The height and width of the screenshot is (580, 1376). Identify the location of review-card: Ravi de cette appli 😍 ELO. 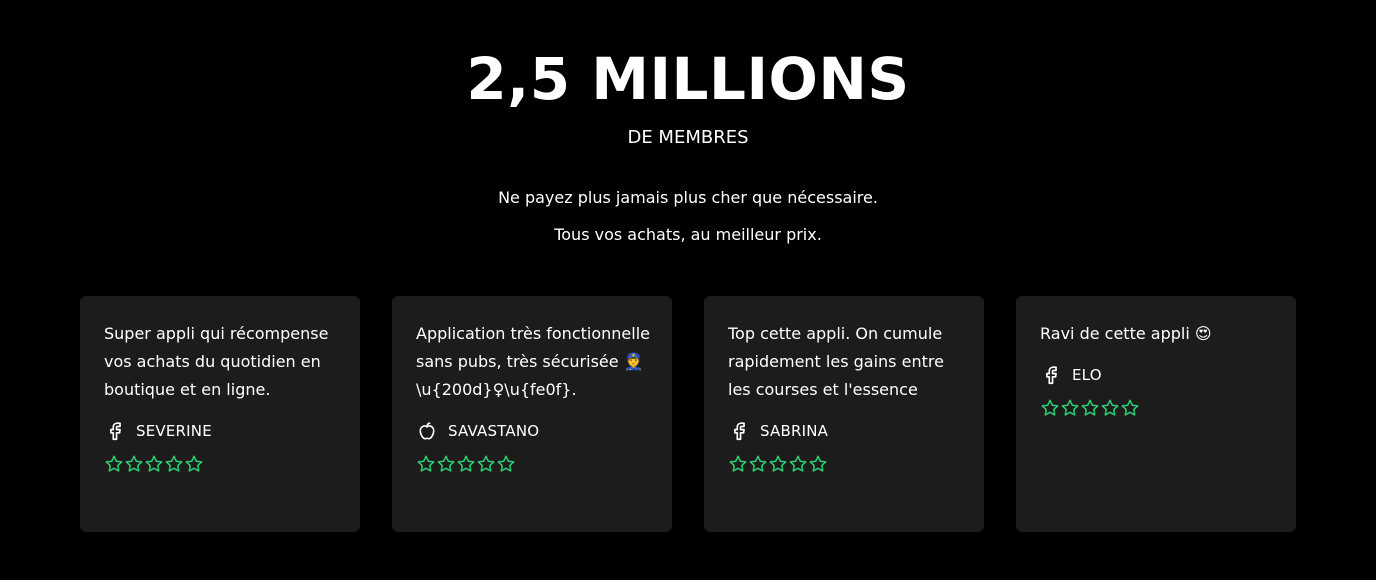
(1156, 414).